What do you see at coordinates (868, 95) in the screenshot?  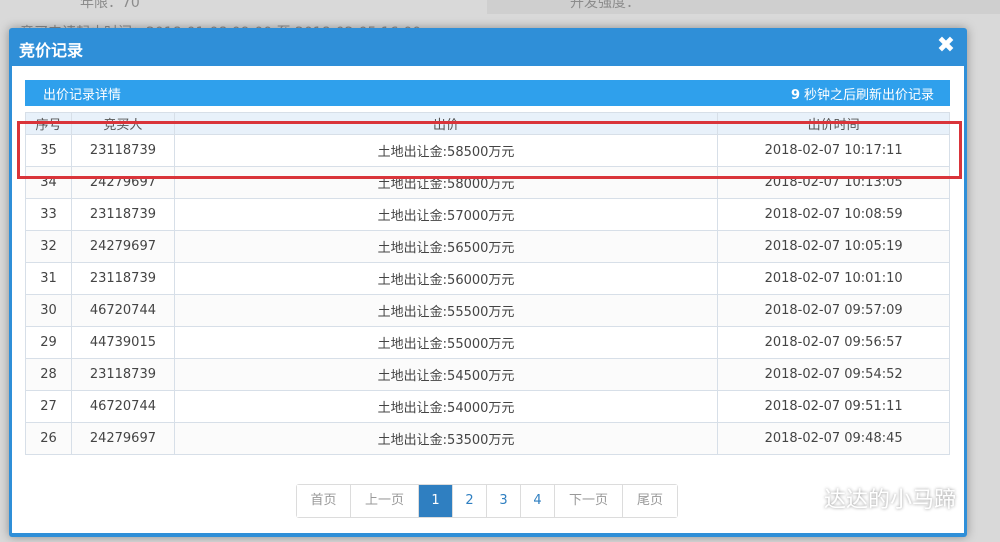 I see `countdown-text: 秒钟之后刷新出价记录` at bounding box center [868, 95].